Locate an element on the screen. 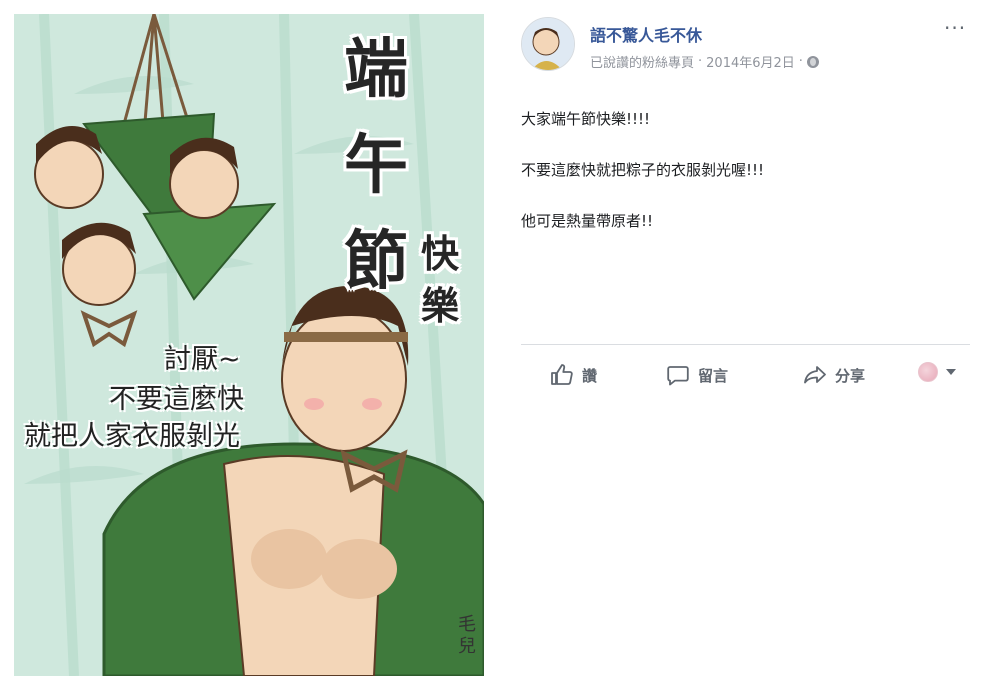 The width and height of the screenshot is (1000, 683). page-avatar is located at coordinates (548, 44).